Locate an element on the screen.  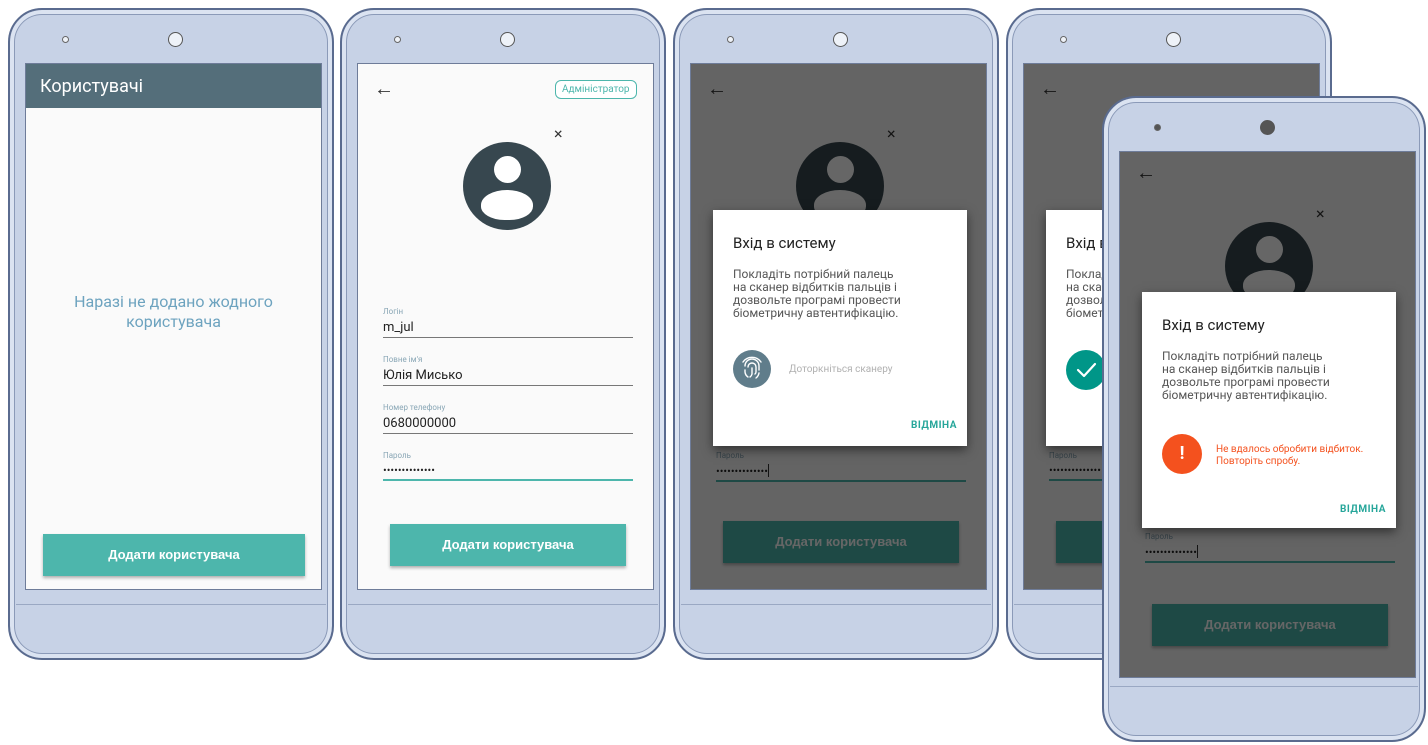
fullname-input: Юлія Мисько is located at coordinates (508, 376).